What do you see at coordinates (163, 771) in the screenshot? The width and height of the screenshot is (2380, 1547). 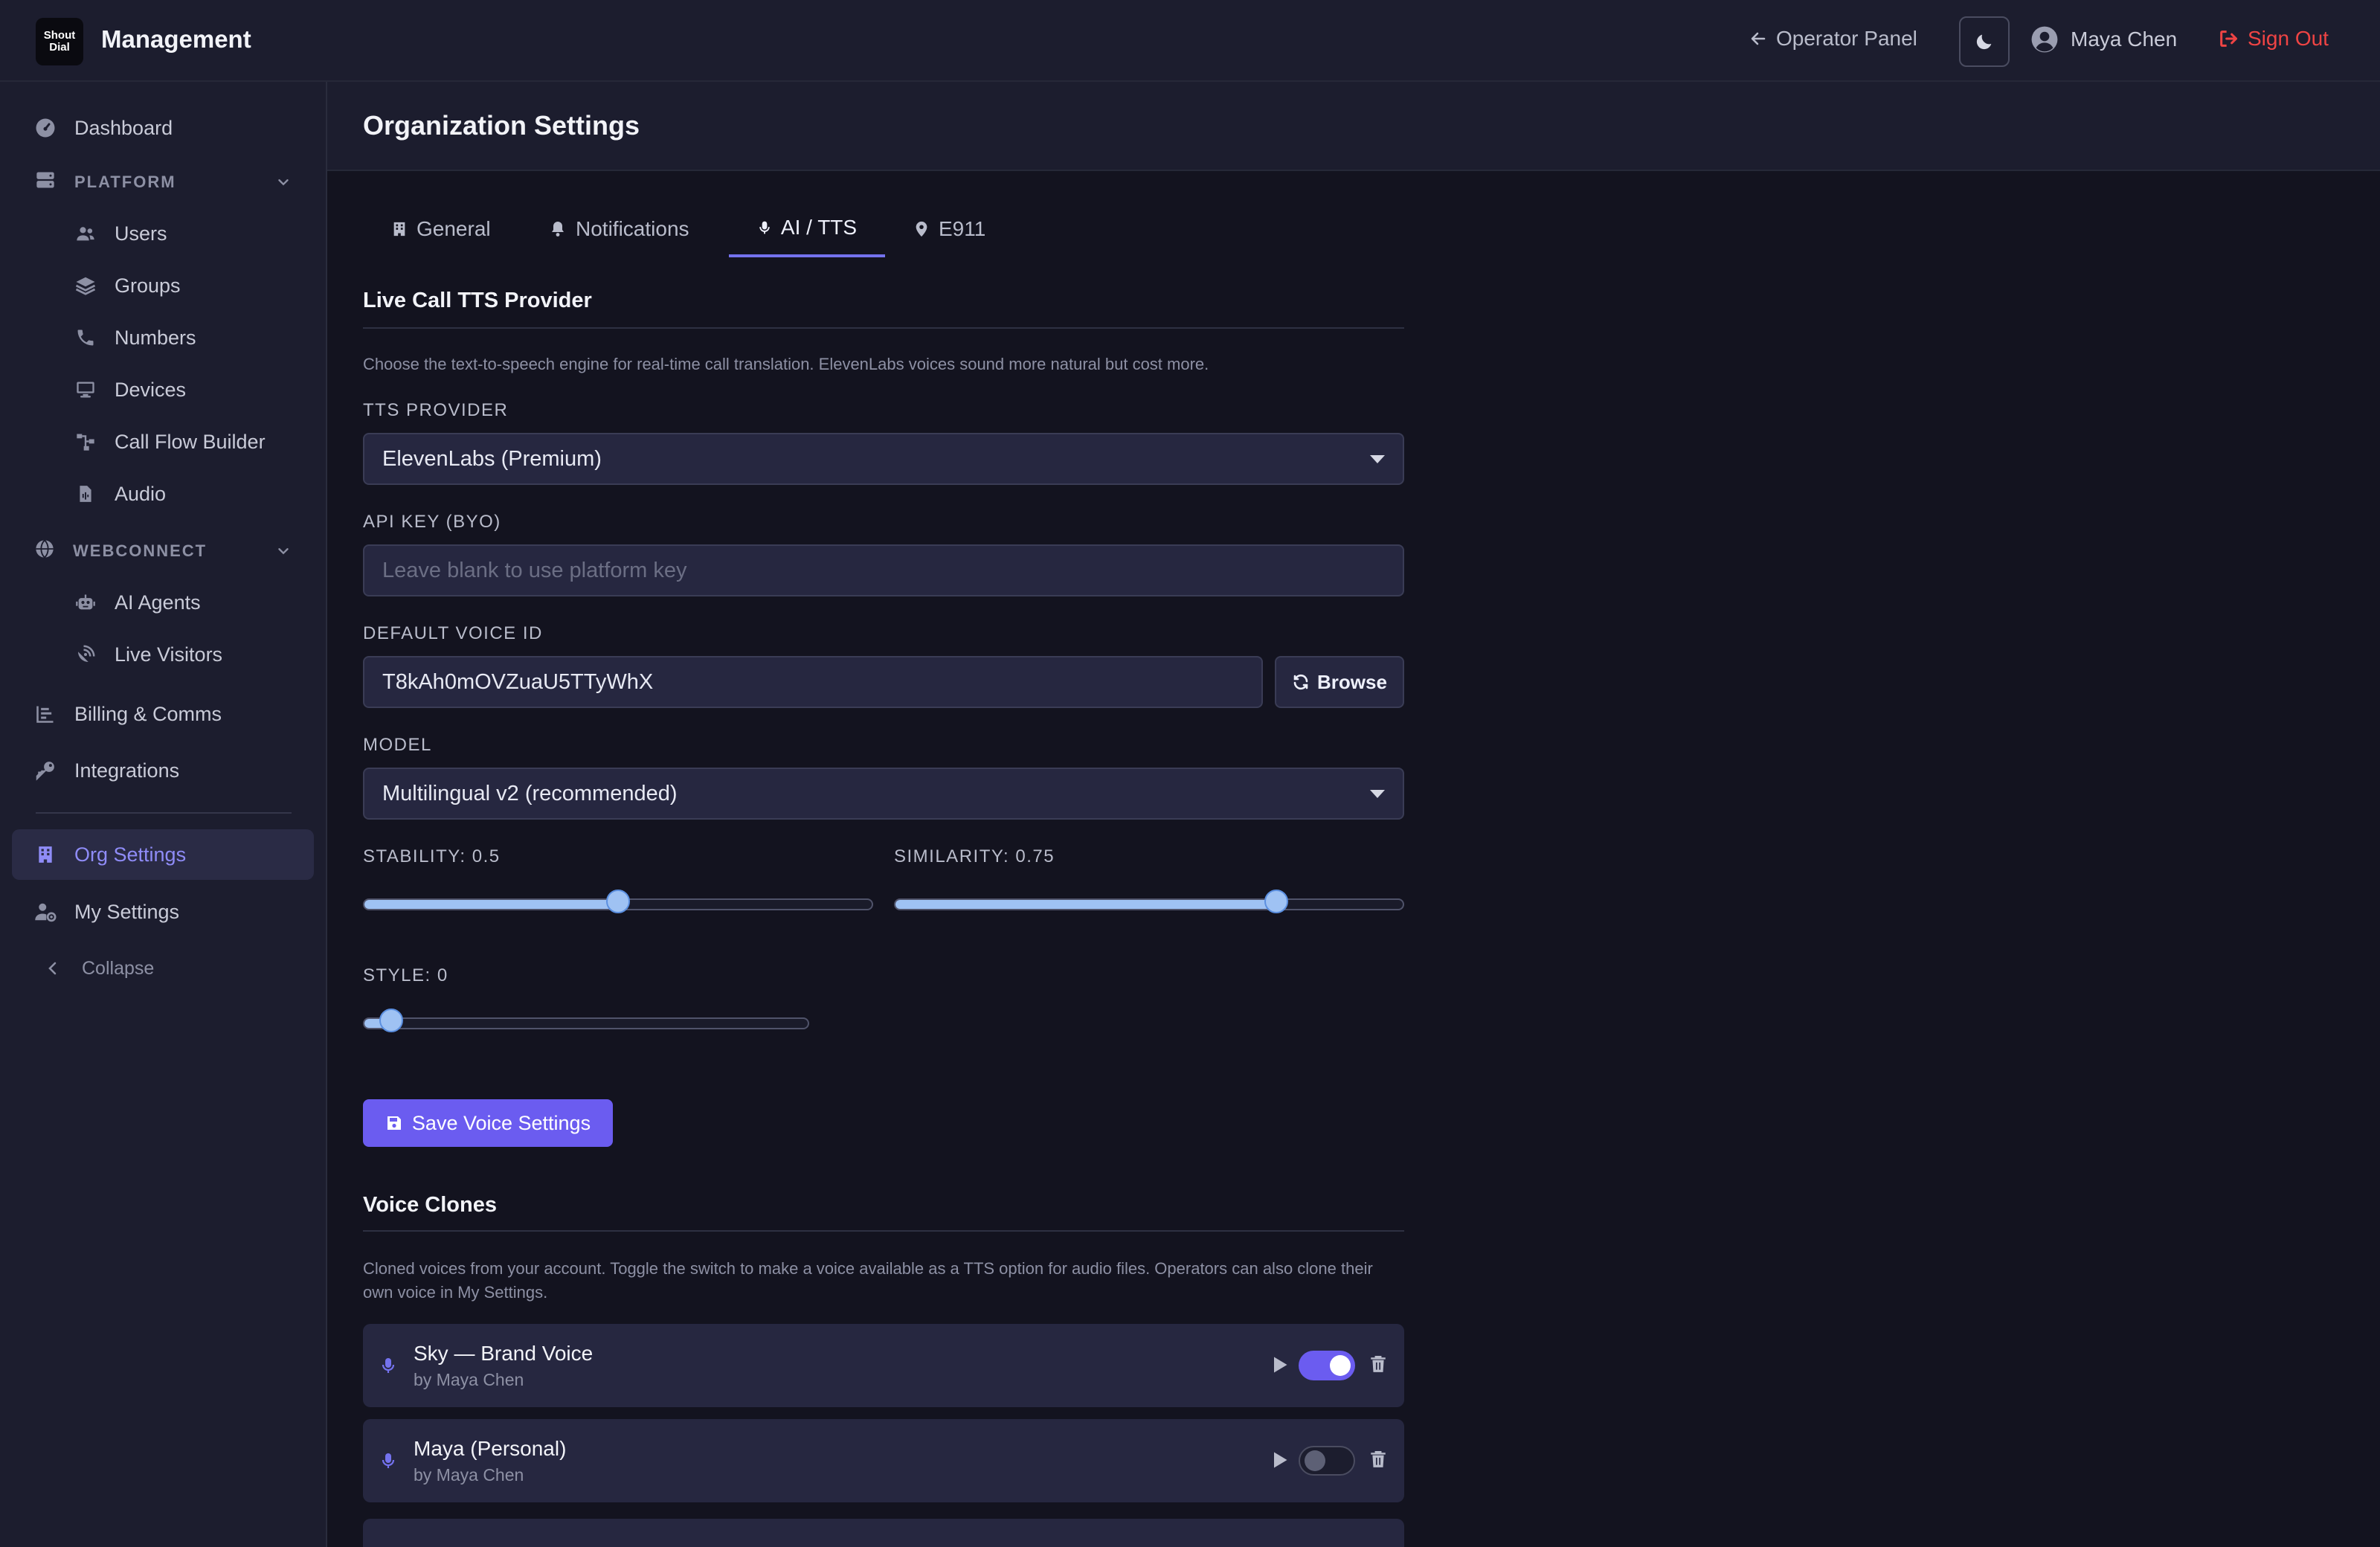 I see `sidebar-item-integrations: Integrations` at bounding box center [163, 771].